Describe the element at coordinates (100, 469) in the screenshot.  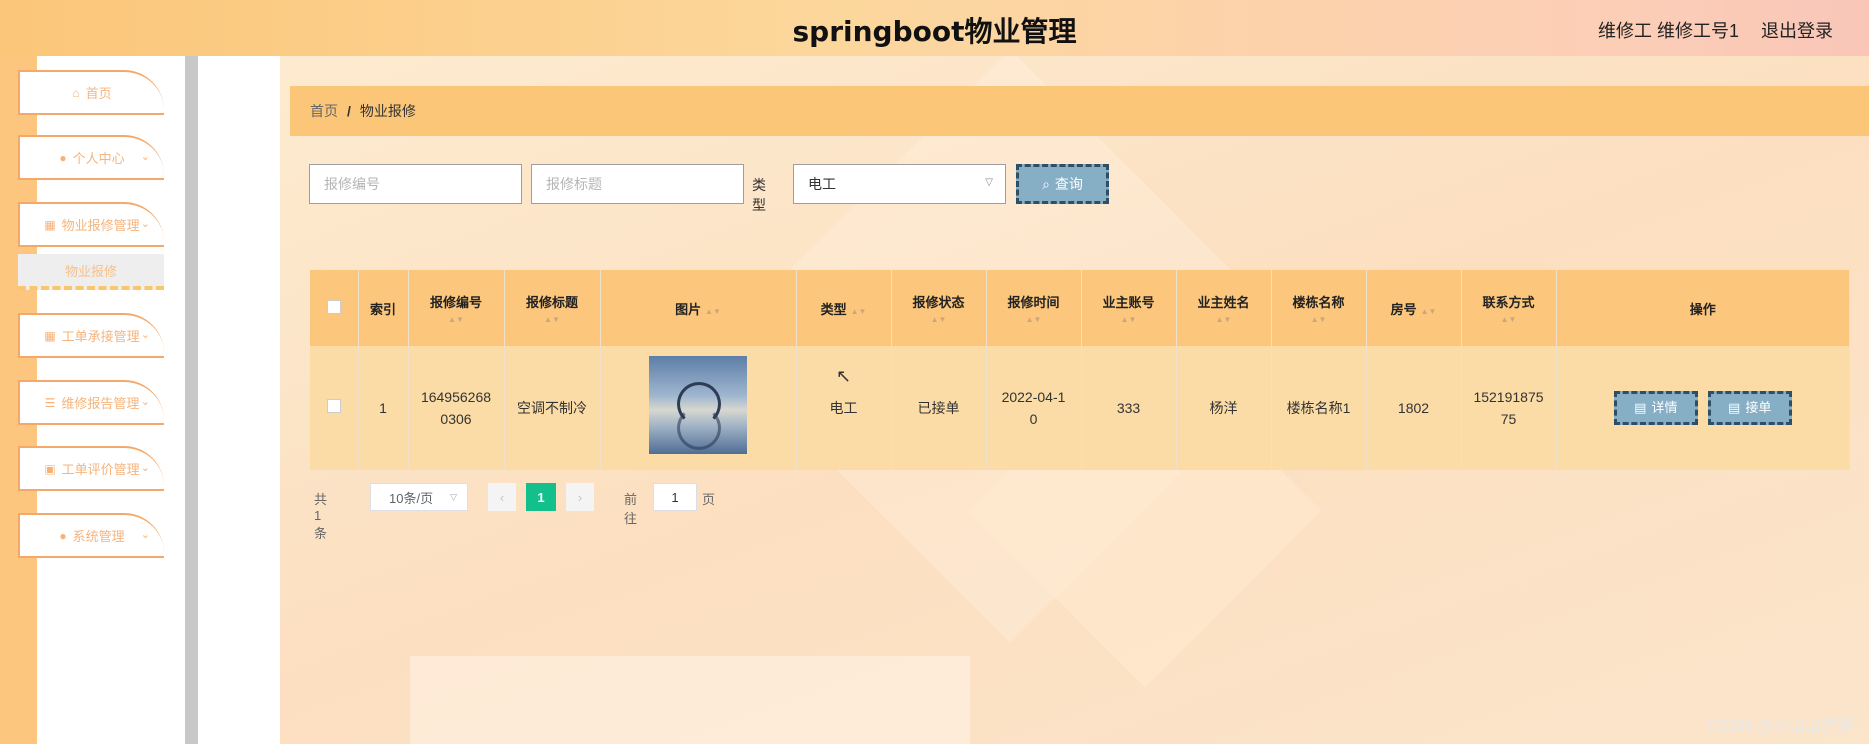
I see `sidebar-item-label: 工单评价管理` at that location.